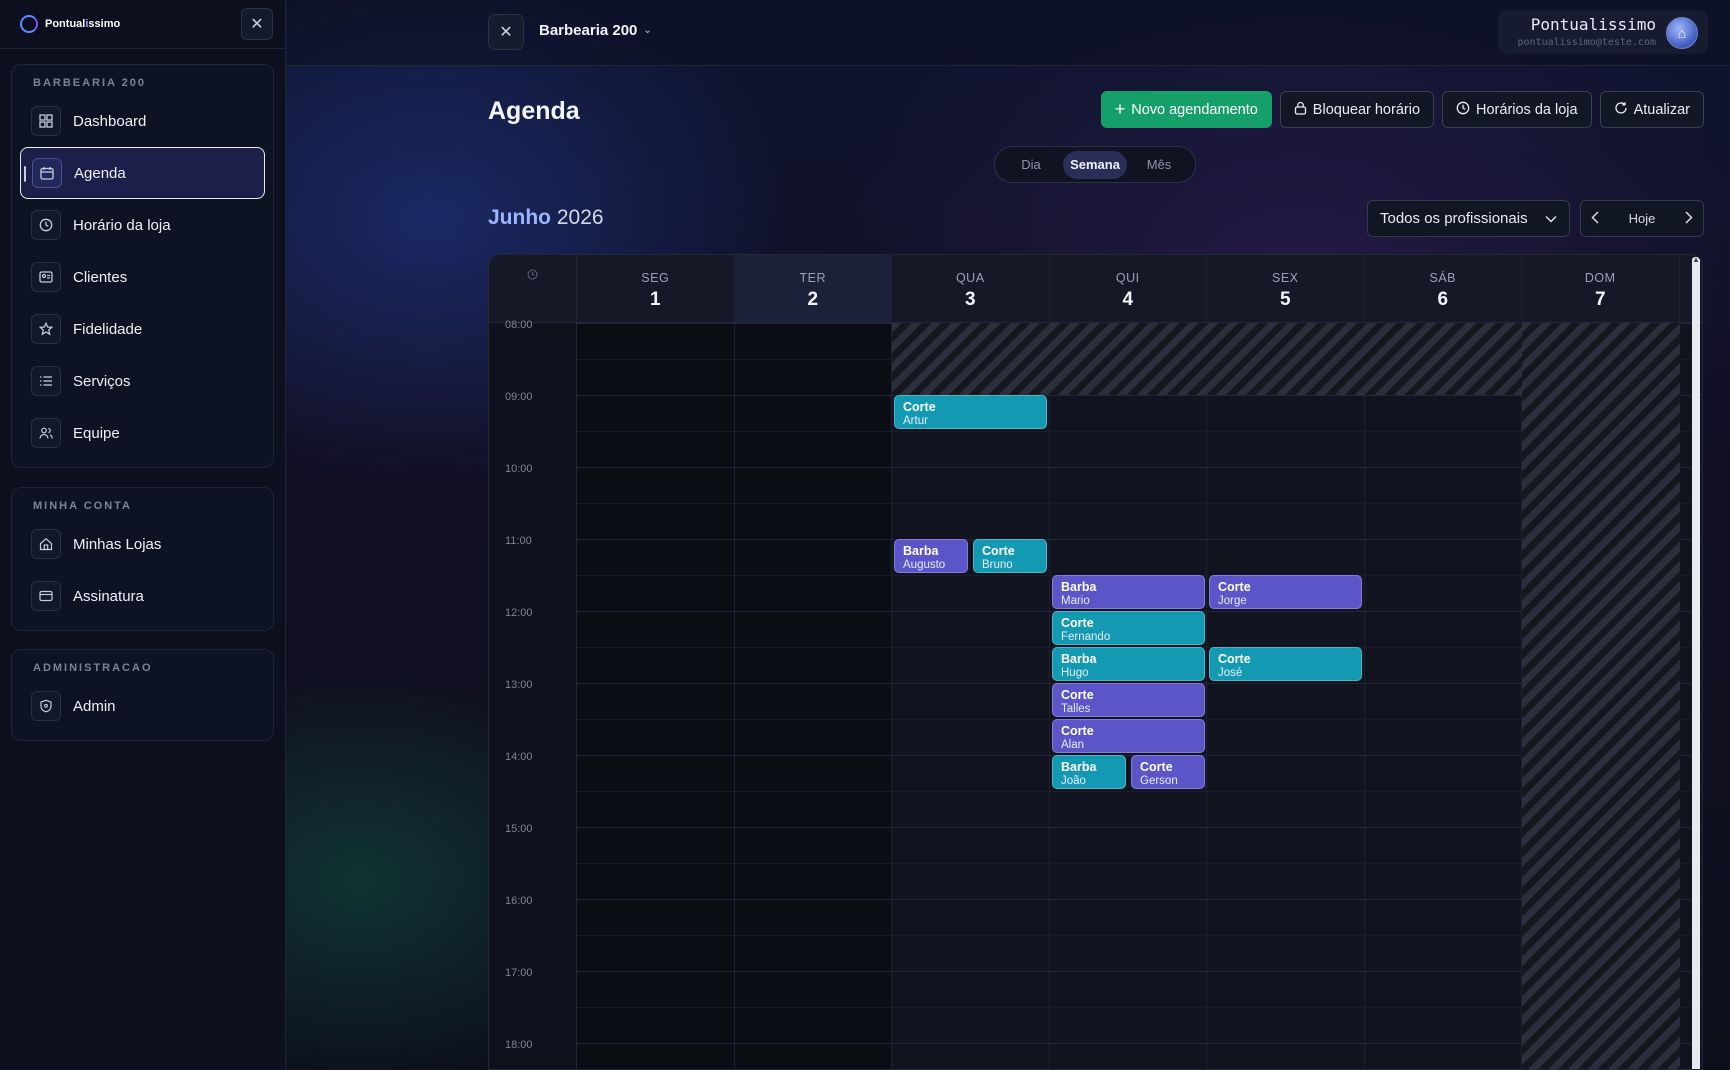 Image resolution: width=1730 pixels, height=1070 pixels. I want to click on sidebar-item-loyalty: Fidelidade, so click(142, 329).